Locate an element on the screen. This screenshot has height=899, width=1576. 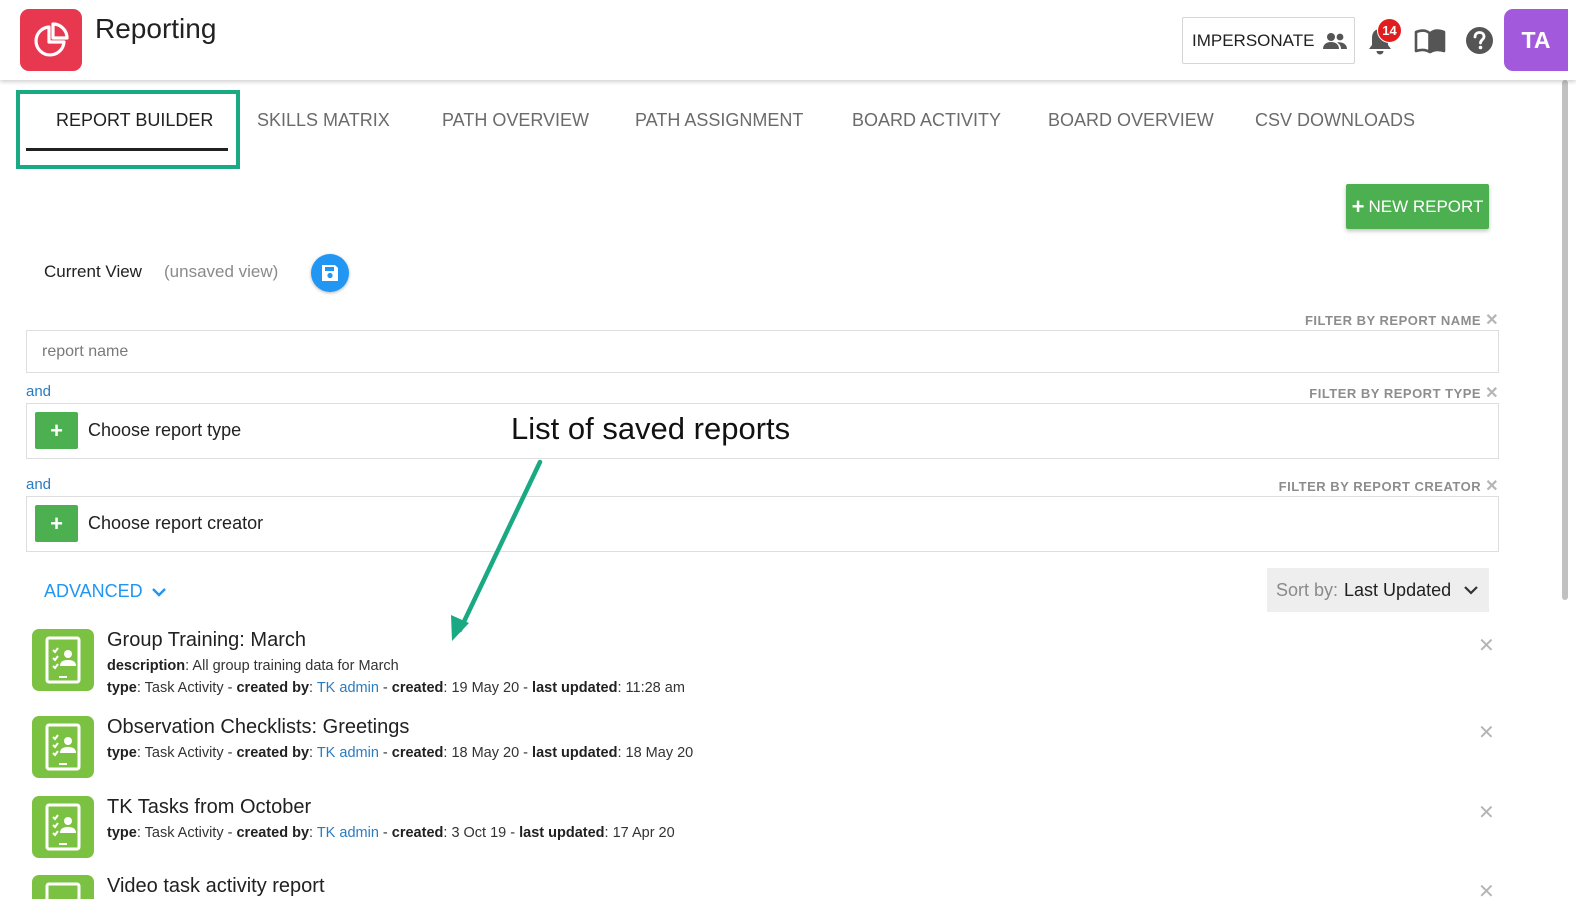
impersonate-label: IMPERSONATE is located at coordinates (1253, 40).